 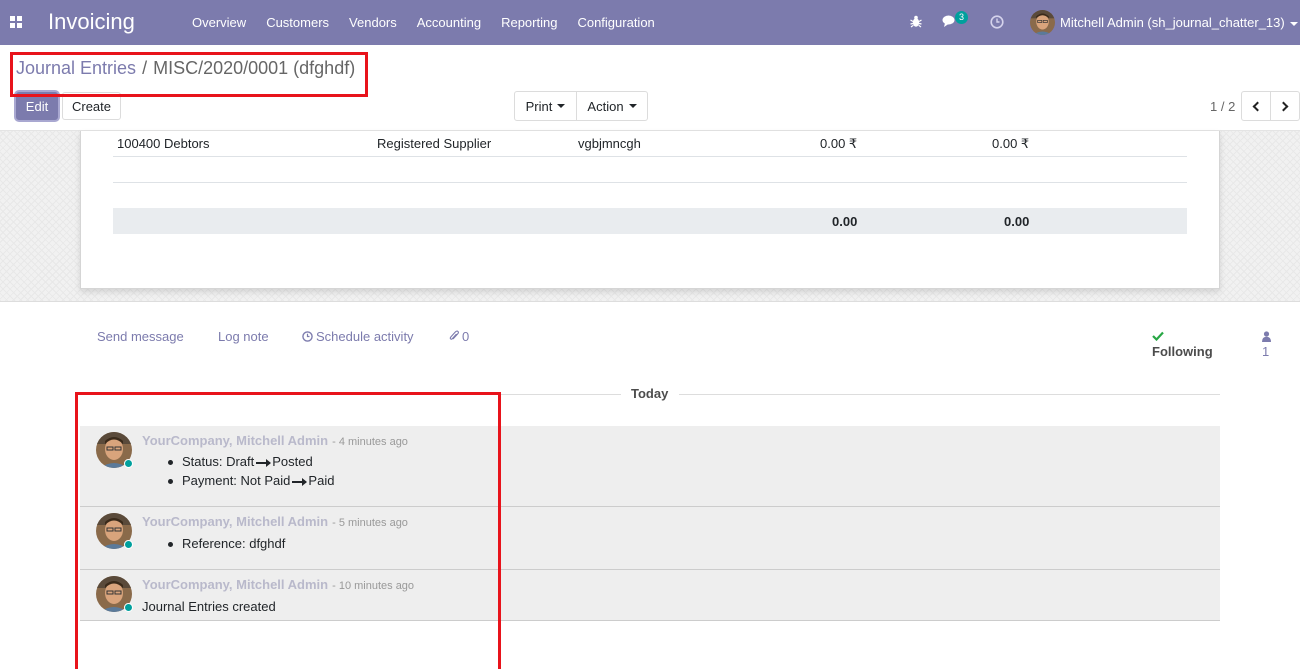 What do you see at coordinates (1158, 336) in the screenshot?
I see `check-icon` at bounding box center [1158, 336].